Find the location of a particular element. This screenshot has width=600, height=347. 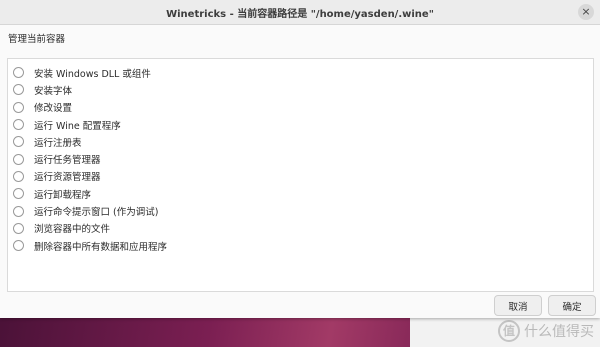

group-label: 管理当前容器 is located at coordinates (37, 39).